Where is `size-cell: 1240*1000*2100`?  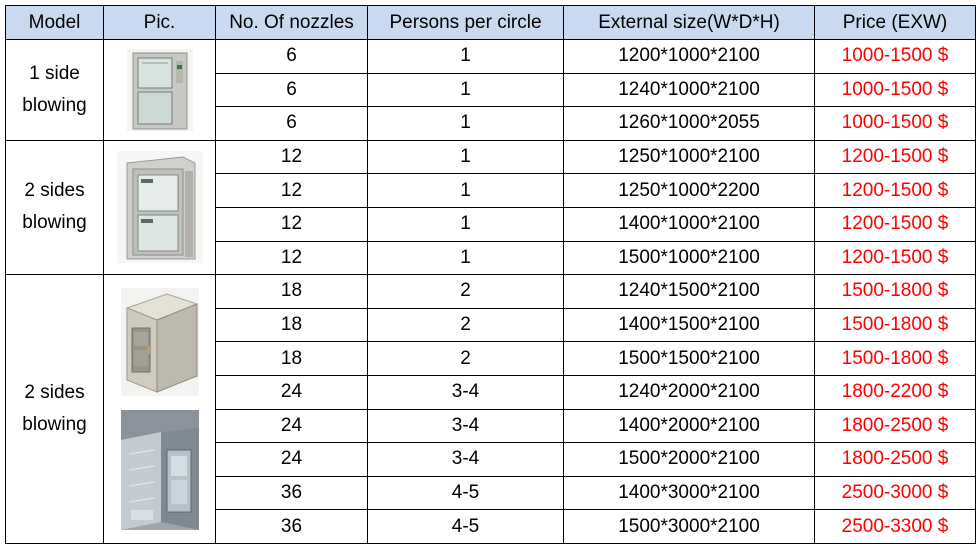 size-cell: 1240*1000*2100 is located at coordinates (689, 90).